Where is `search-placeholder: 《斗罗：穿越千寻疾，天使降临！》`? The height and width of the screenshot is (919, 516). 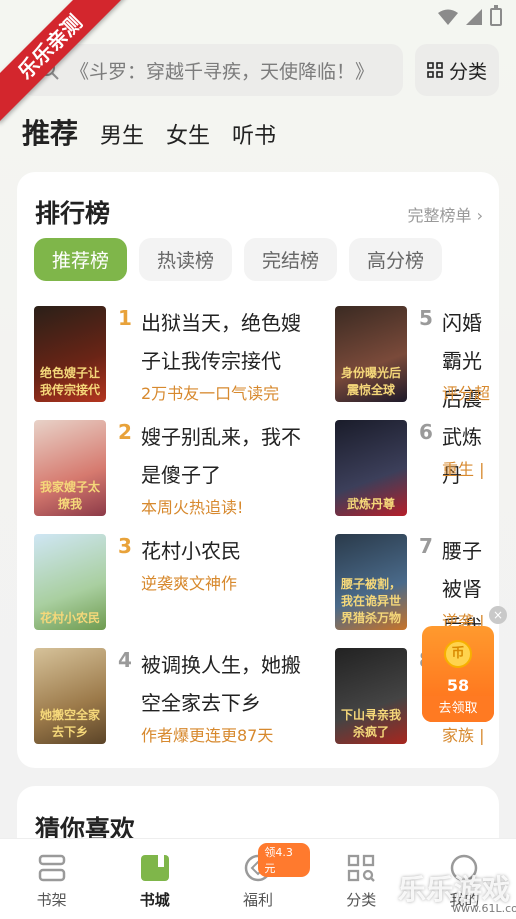
search-placeholder: 《斗罗：穿越千寻疾，天使降临！》 is located at coordinates (222, 71).